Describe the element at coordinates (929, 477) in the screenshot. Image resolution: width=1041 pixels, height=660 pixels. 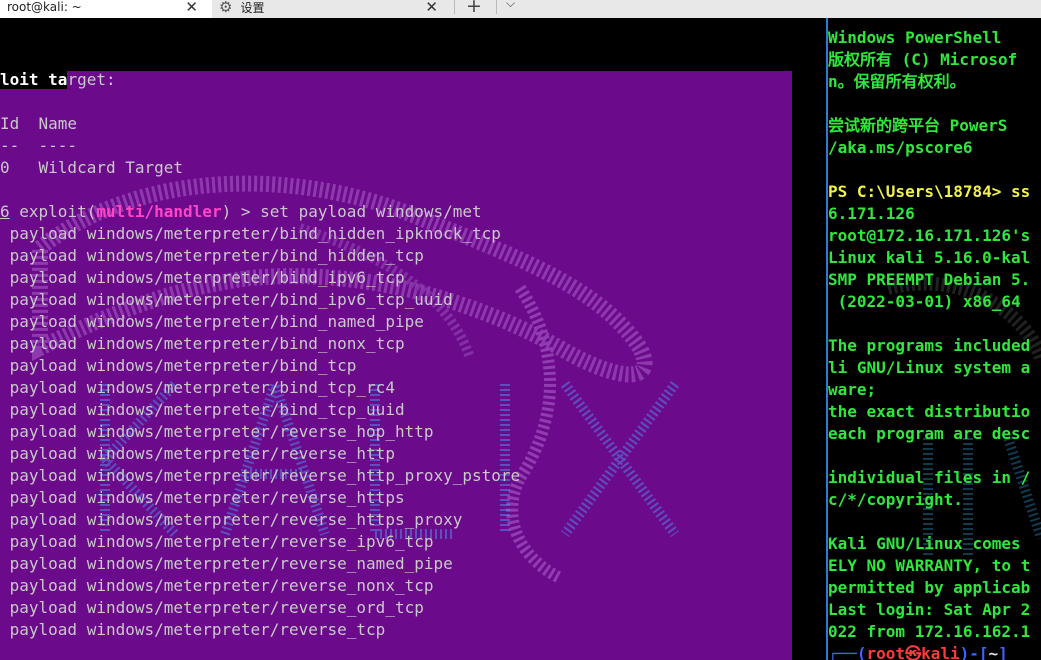
I see `terminal-line: individual files in /` at that location.